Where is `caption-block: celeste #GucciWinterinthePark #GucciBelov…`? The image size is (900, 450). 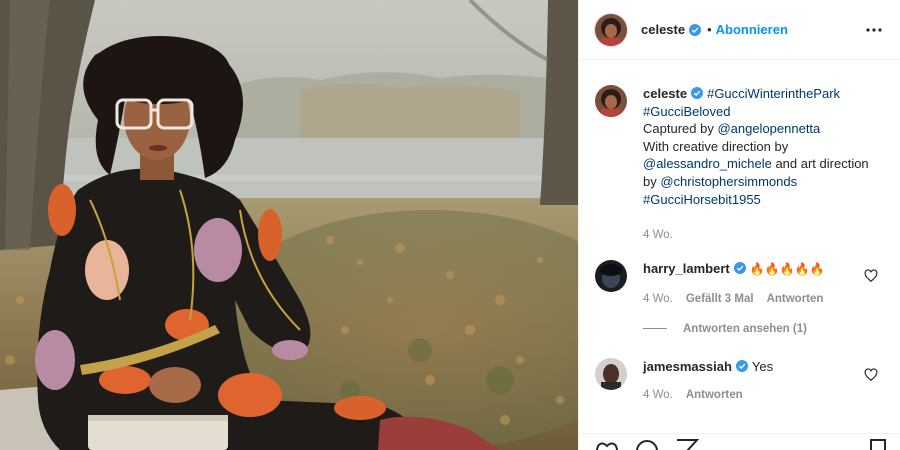 caption-block: celeste #GucciWinterinthePark #GucciBelov… is located at coordinates (739, 163).